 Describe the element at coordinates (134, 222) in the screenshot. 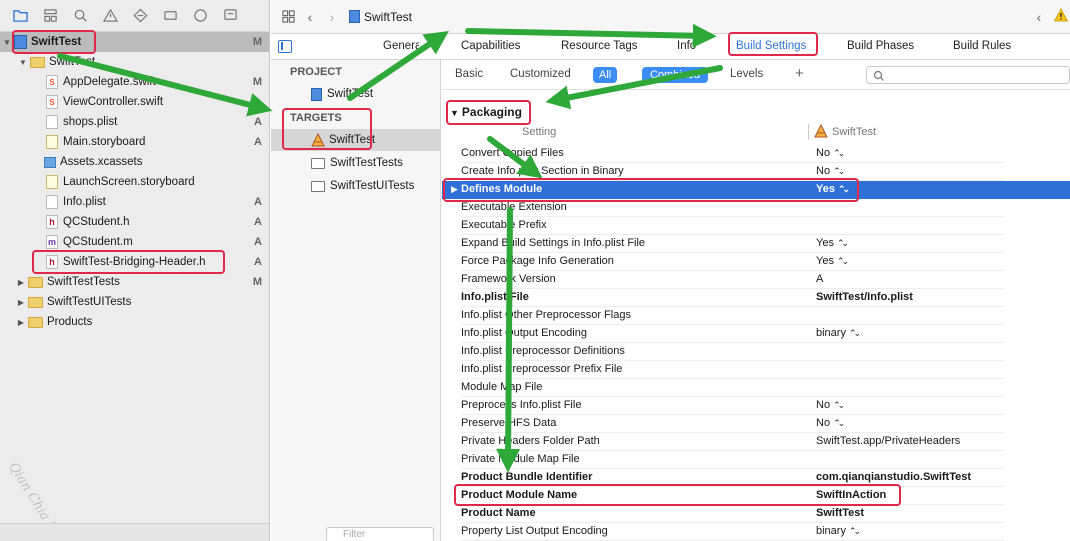

I see `tree-item-file: h QCStudent.h A` at that location.